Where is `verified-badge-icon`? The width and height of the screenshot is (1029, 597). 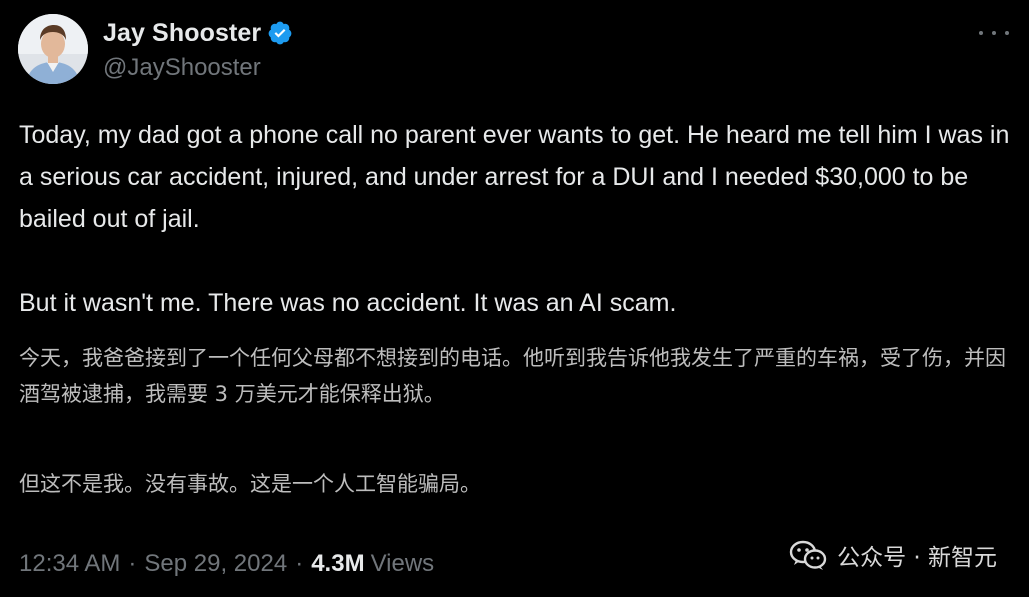
verified-badge-icon is located at coordinates (280, 33).